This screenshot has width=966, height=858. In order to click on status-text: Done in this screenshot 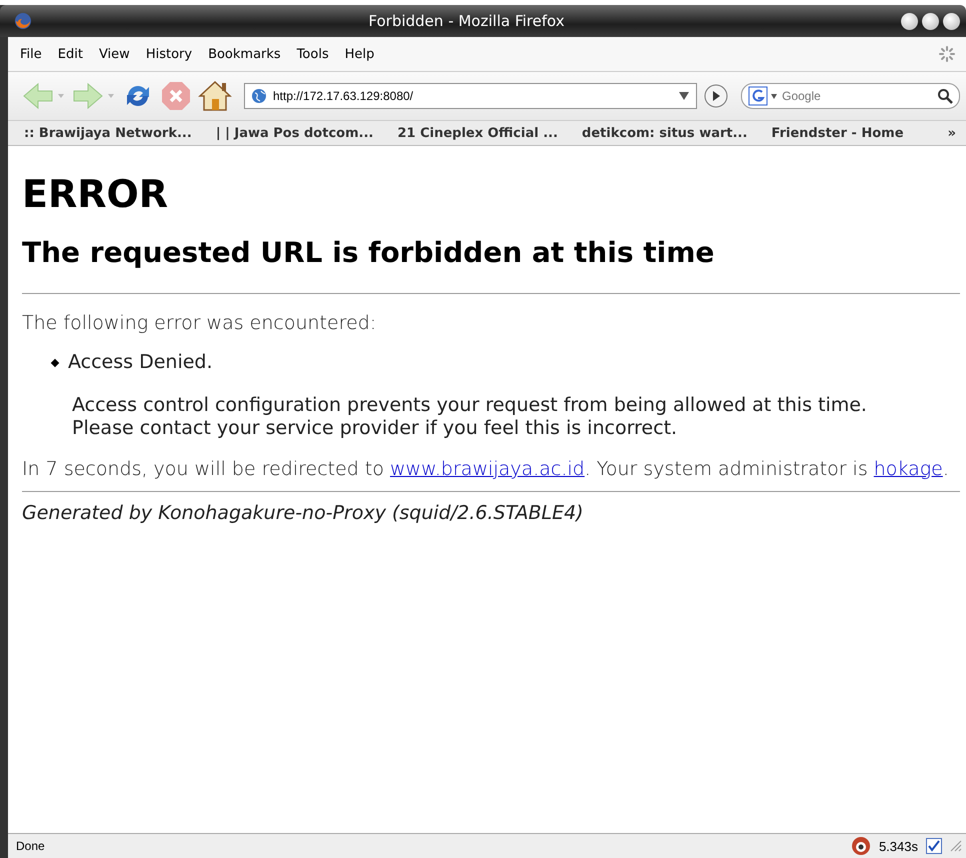, I will do `click(30, 846)`.